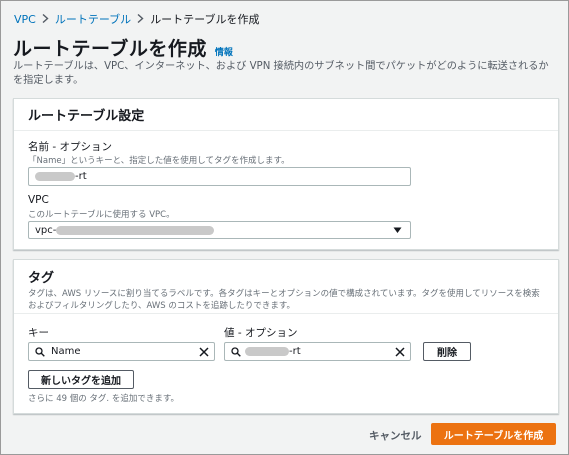  Describe the element at coordinates (493, 434) in the screenshot. I see `create-route-table-button: ルートテーブルを作成` at that location.